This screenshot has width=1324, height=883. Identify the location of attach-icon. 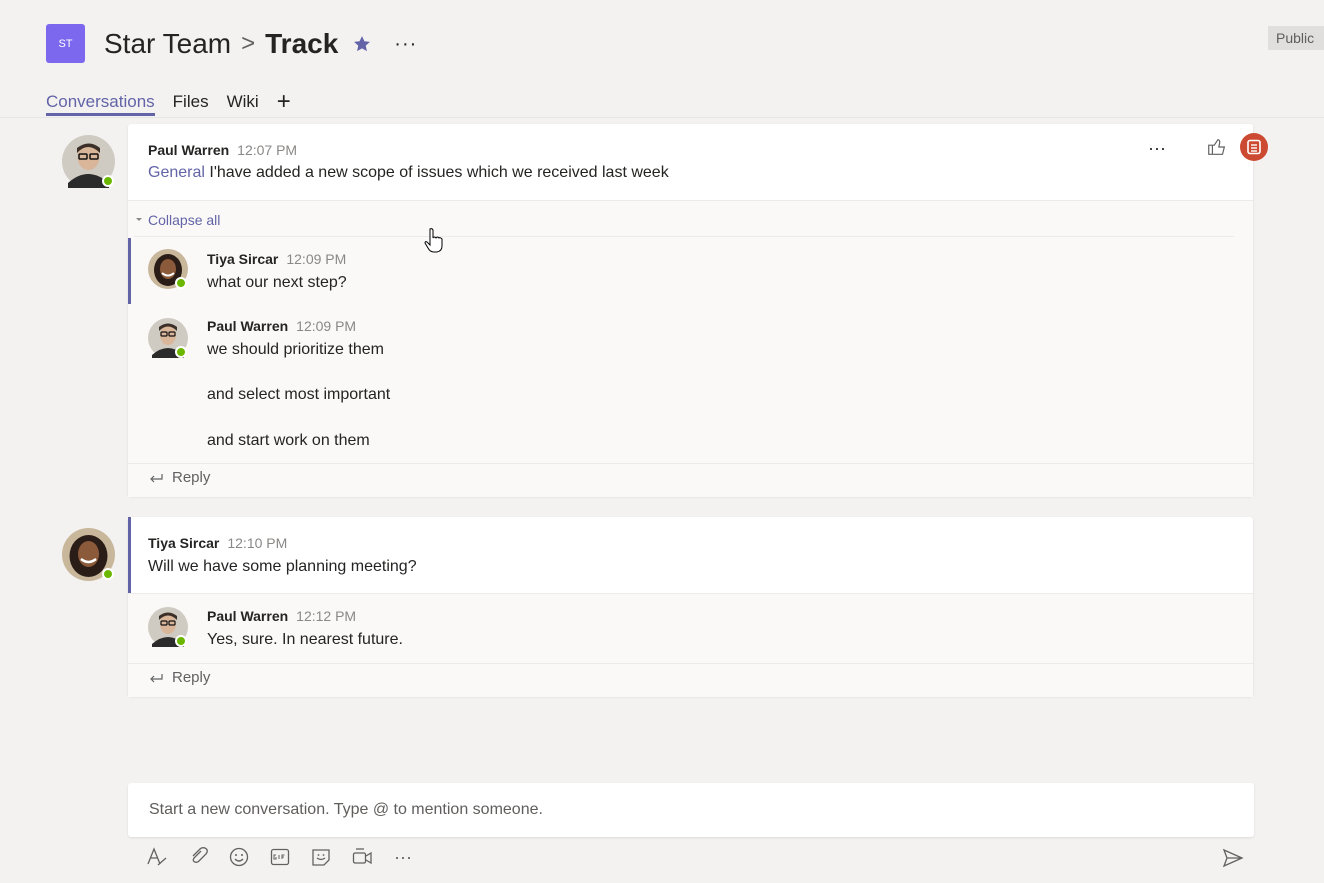
(198, 857).